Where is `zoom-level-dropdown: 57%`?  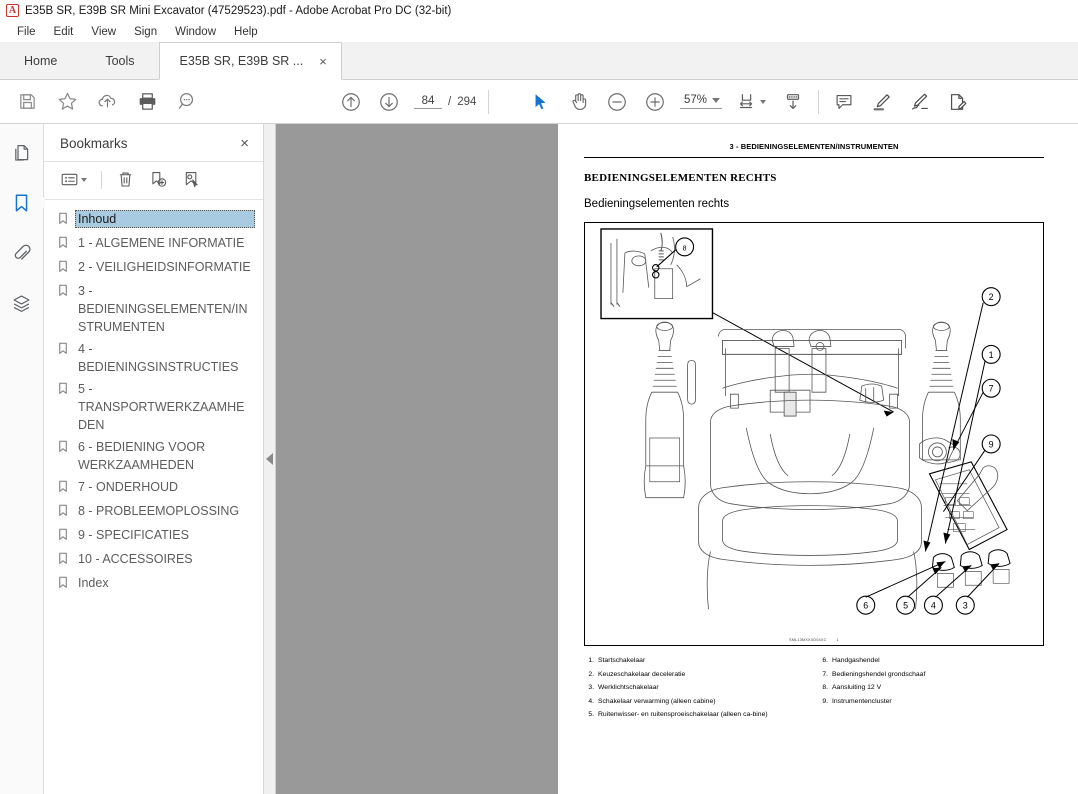
zoom-level-dropdown: 57% is located at coordinates (701, 101).